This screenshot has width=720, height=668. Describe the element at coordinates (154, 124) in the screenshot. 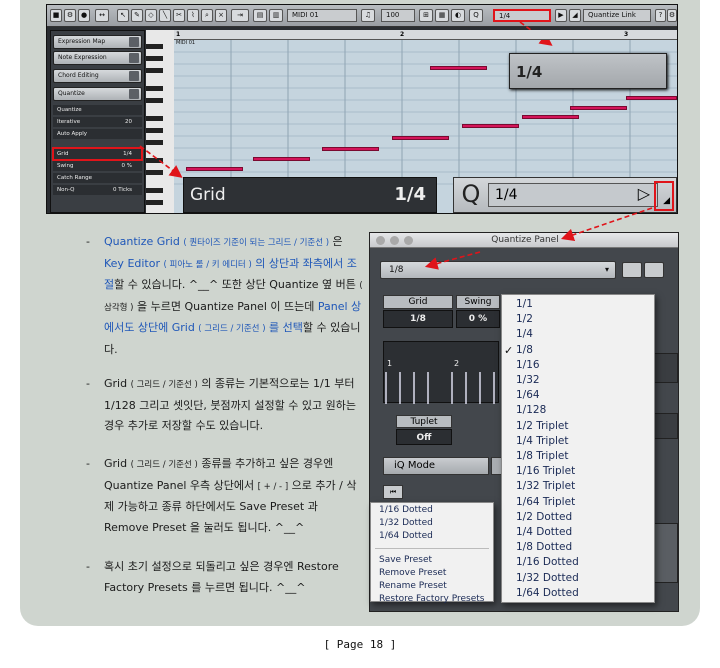

I see `piano-keys-graphic` at that location.